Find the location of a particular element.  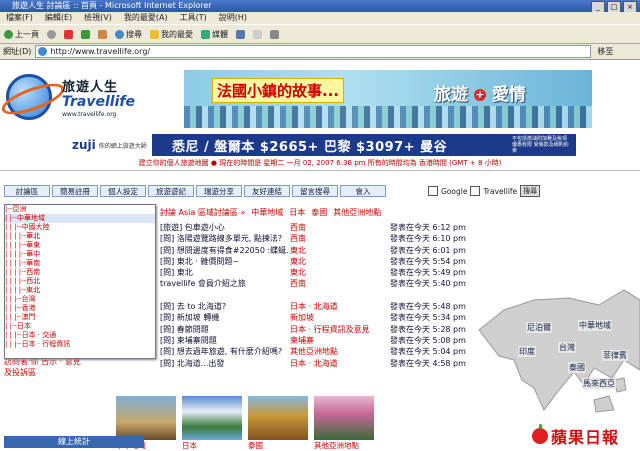

complaint-link: 及投訴區 is located at coordinates (79, 372).